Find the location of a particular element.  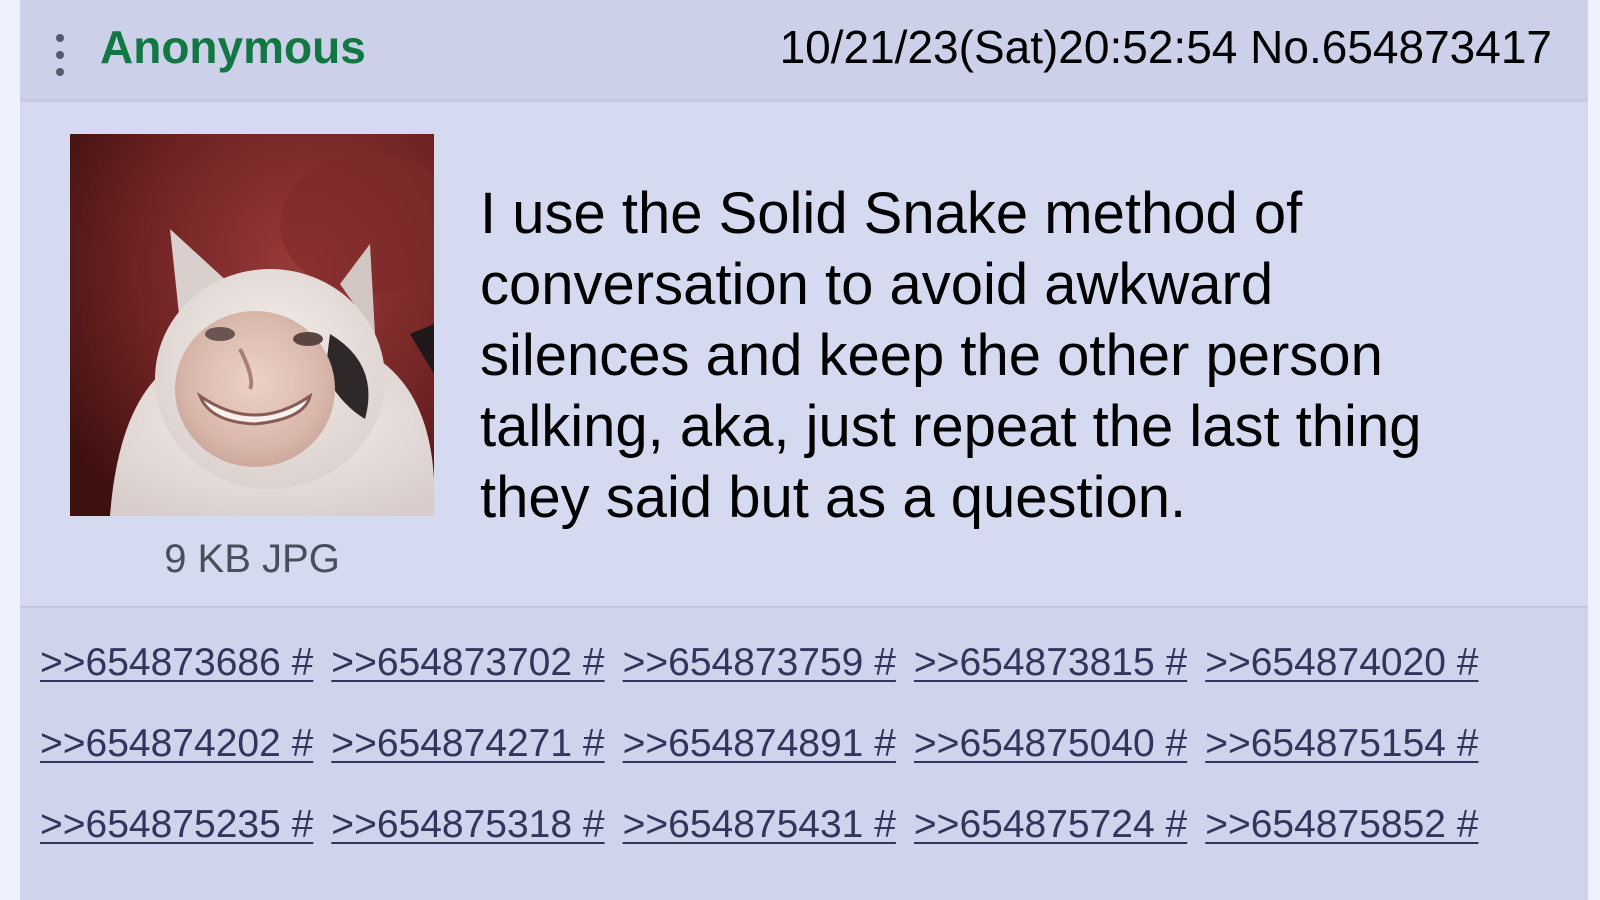

reply-link: >>654874271 # is located at coordinates (467, 752).